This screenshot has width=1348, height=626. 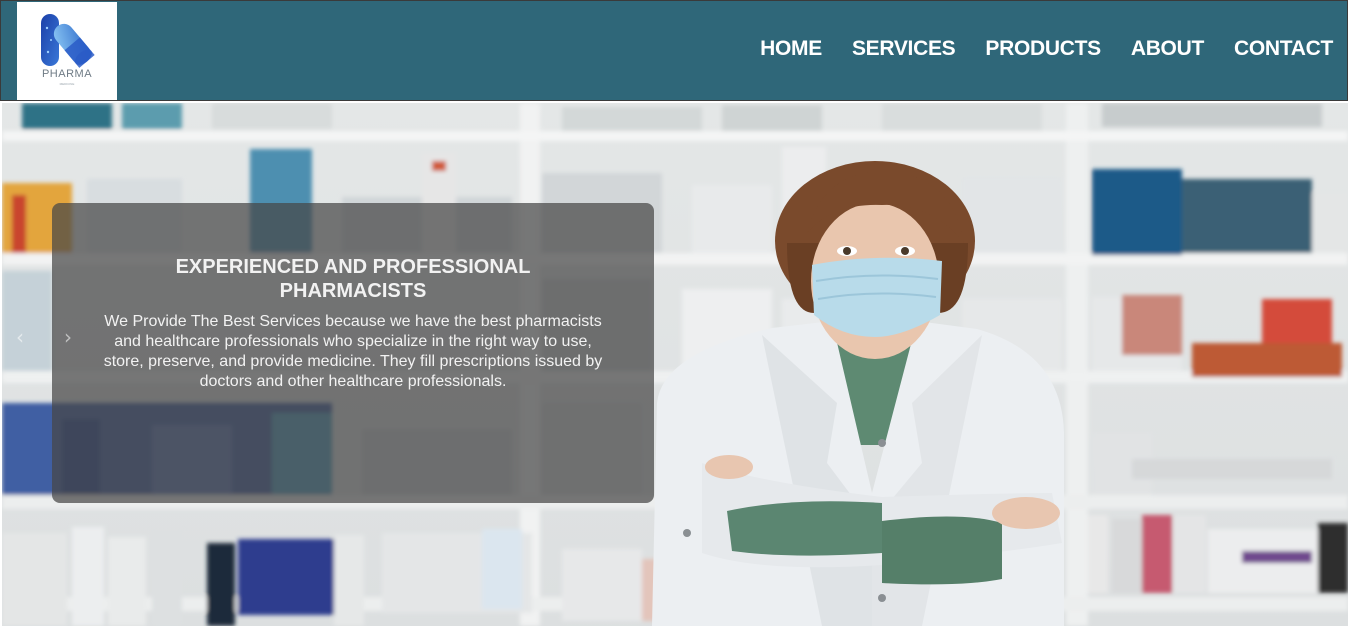 What do you see at coordinates (353, 279) in the screenshot?
I see `hero-title: EXPERIENCED AND PROFESSIONAL PHARMACISTS` at bounding box center [353, 279].